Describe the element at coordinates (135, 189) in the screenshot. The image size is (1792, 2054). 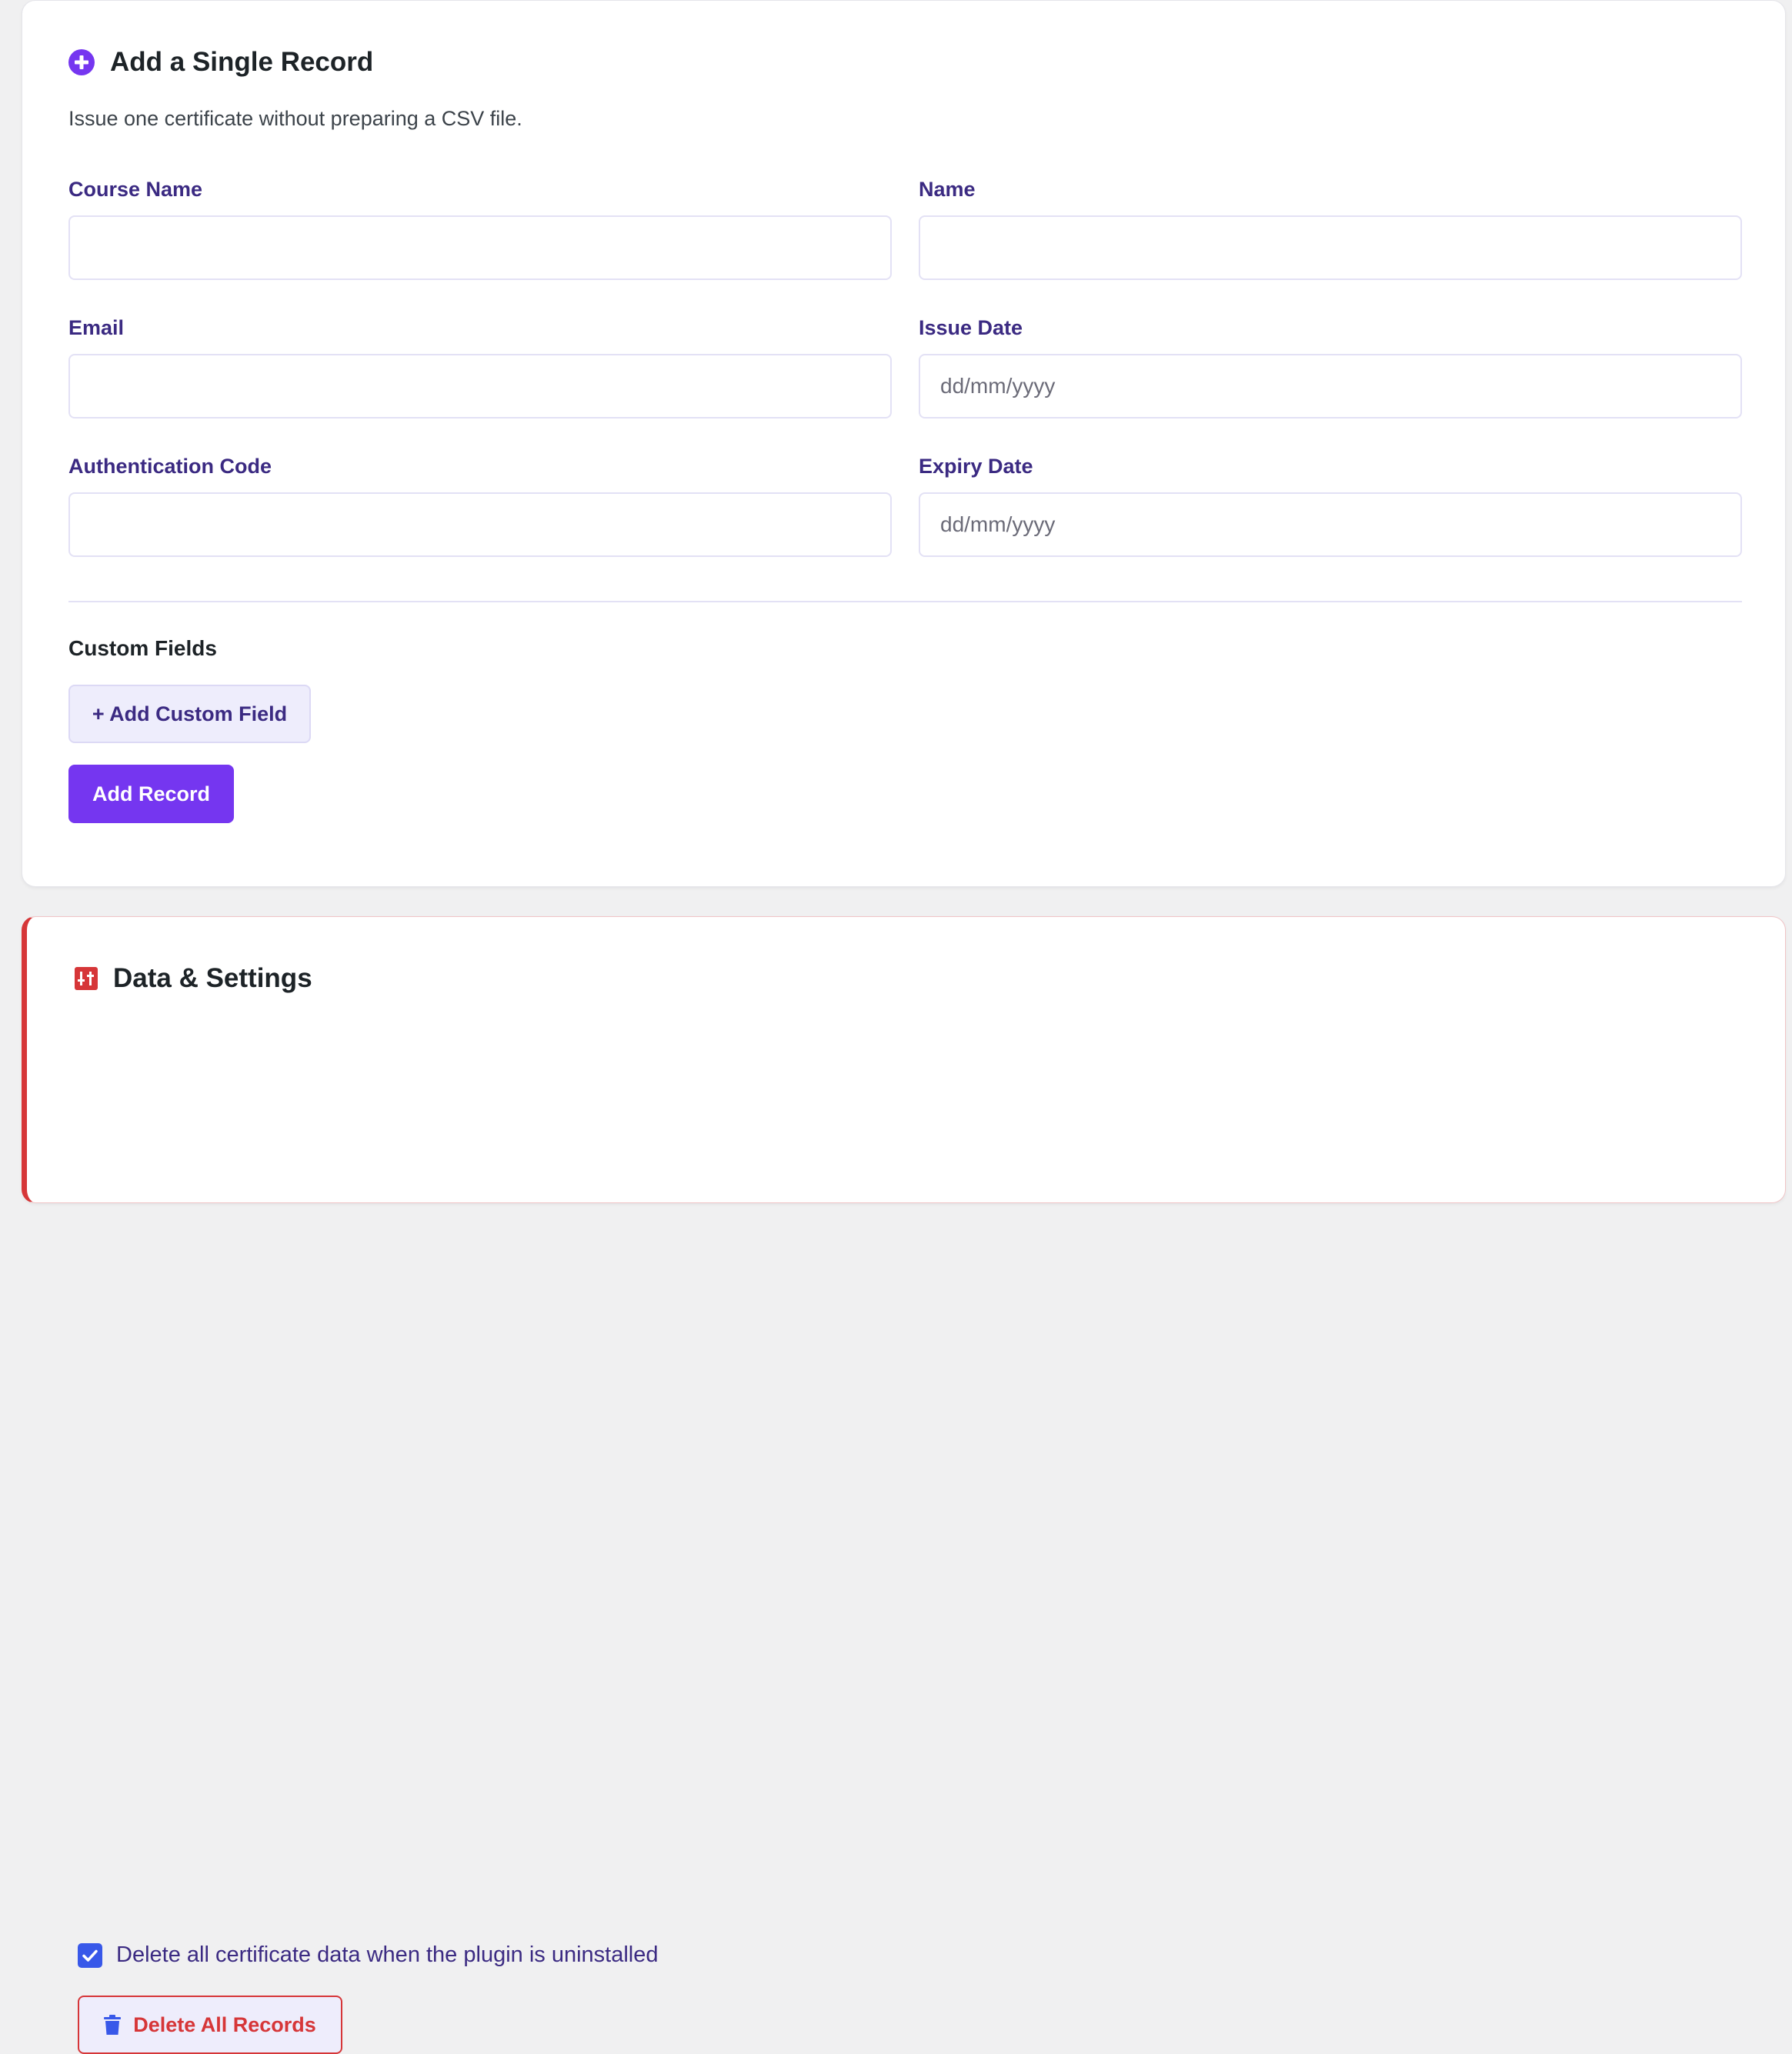
I see `course-name-label: Course Name` at that location.